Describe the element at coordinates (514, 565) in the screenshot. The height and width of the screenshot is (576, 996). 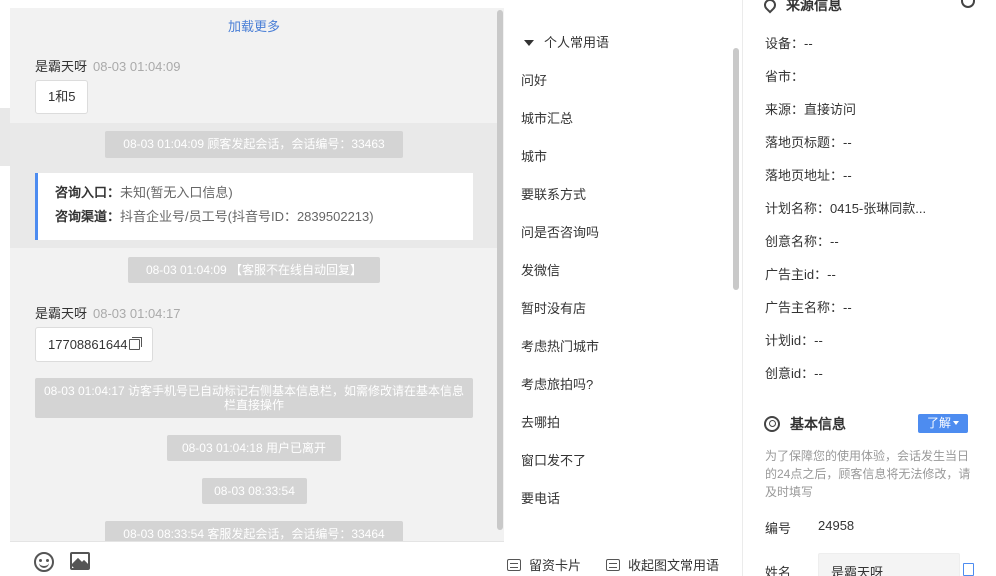
I see `card-icon` at that location.